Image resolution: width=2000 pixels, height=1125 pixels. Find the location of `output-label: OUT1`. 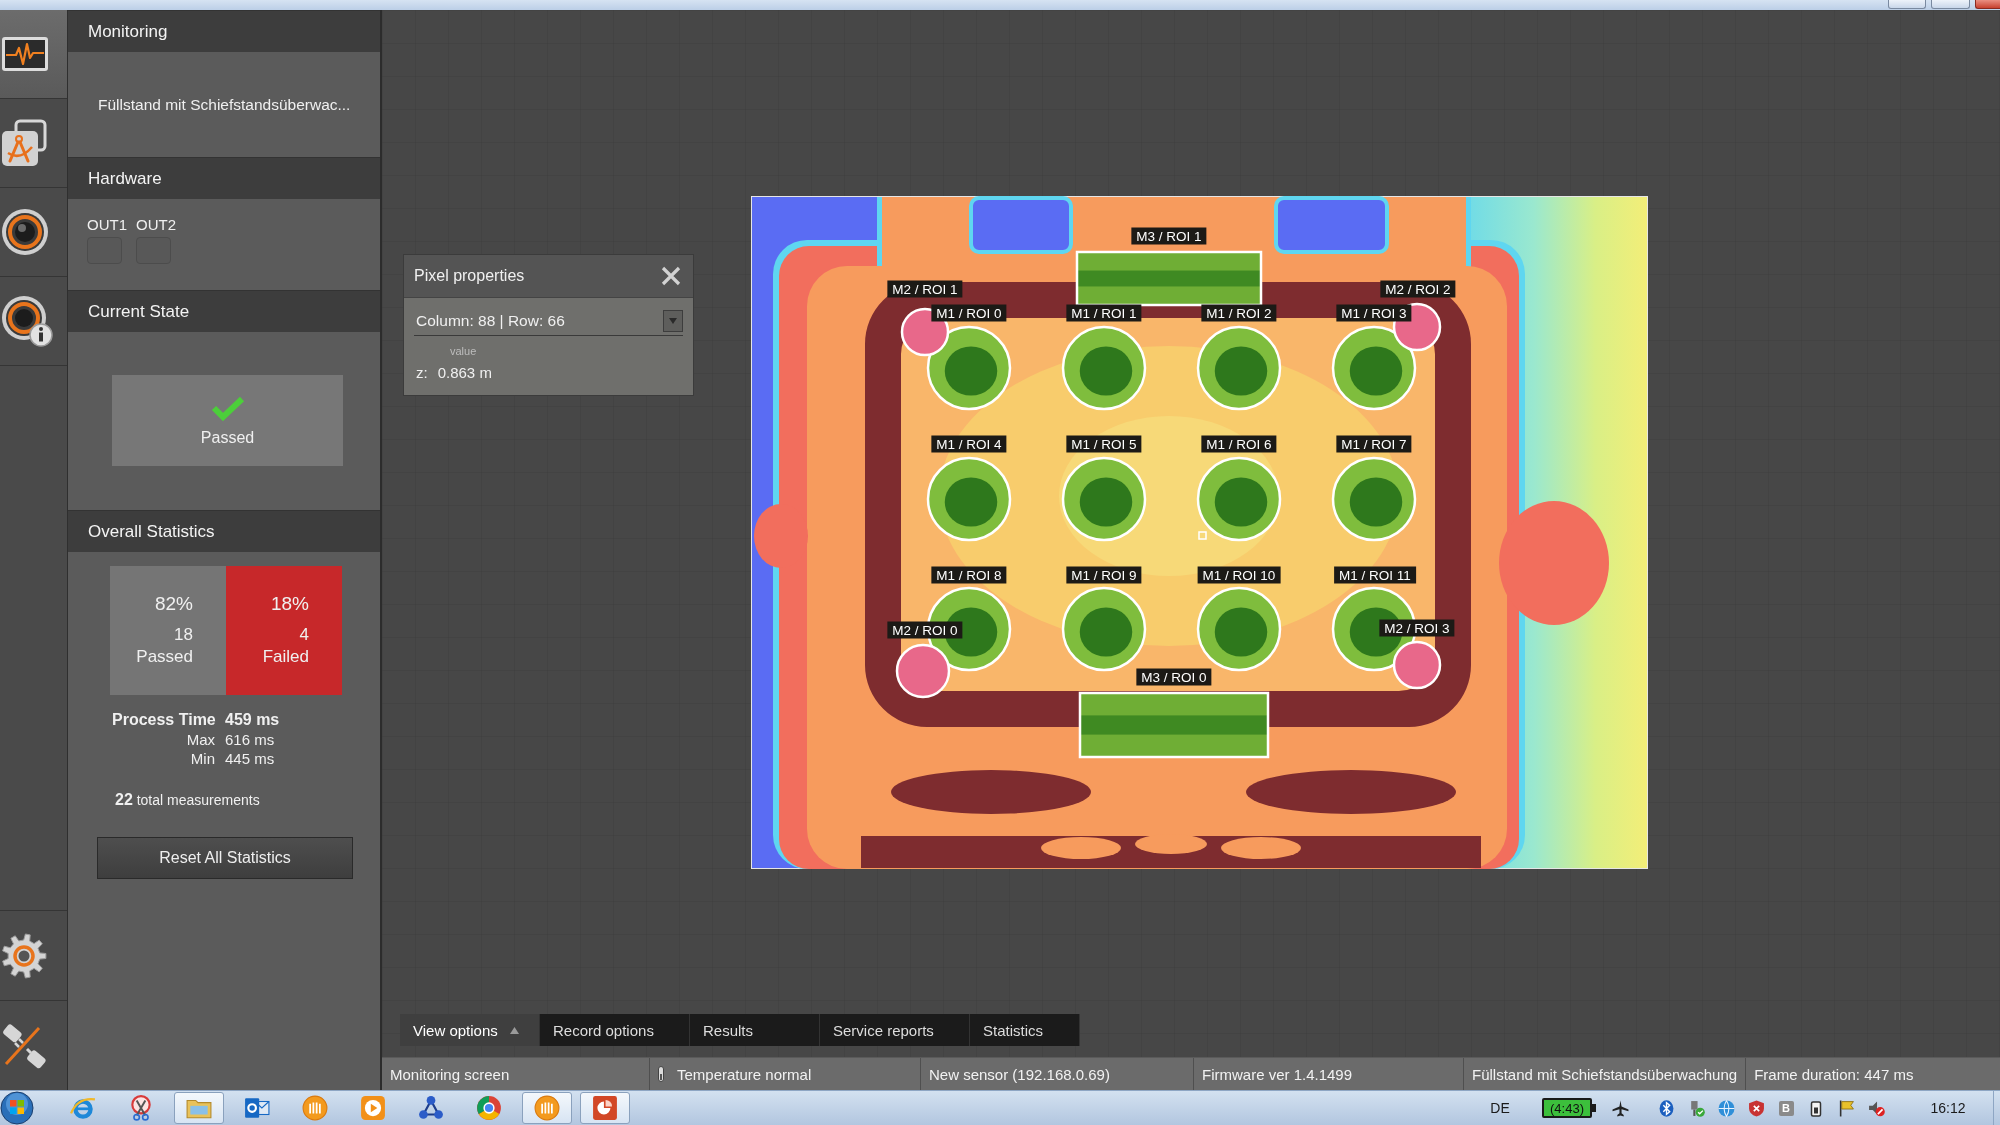

output-label: OUT1 is located at coordinates (107, 224).